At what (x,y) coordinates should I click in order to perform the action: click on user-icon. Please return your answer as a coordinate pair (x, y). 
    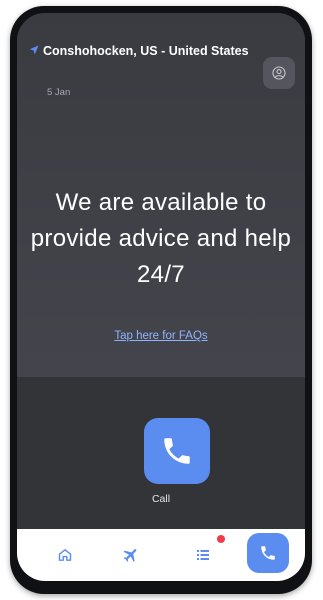
    Looking at the image, I should click on (279, 73).